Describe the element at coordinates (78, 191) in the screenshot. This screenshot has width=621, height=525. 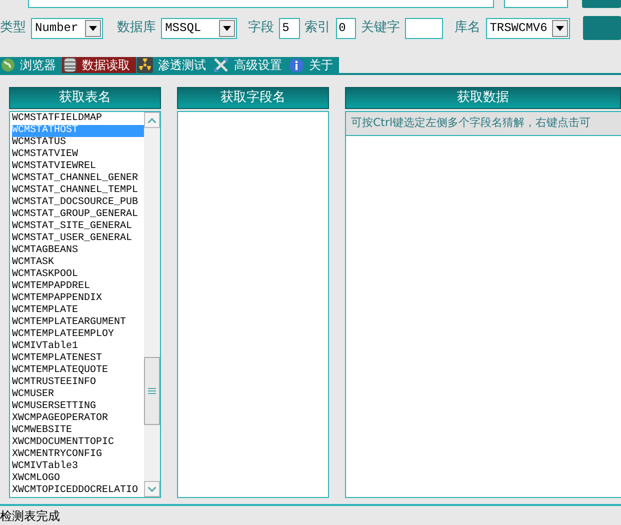
I see `table-list-item: WCMSTAT_CHANNEL_TEMPL` at that location.